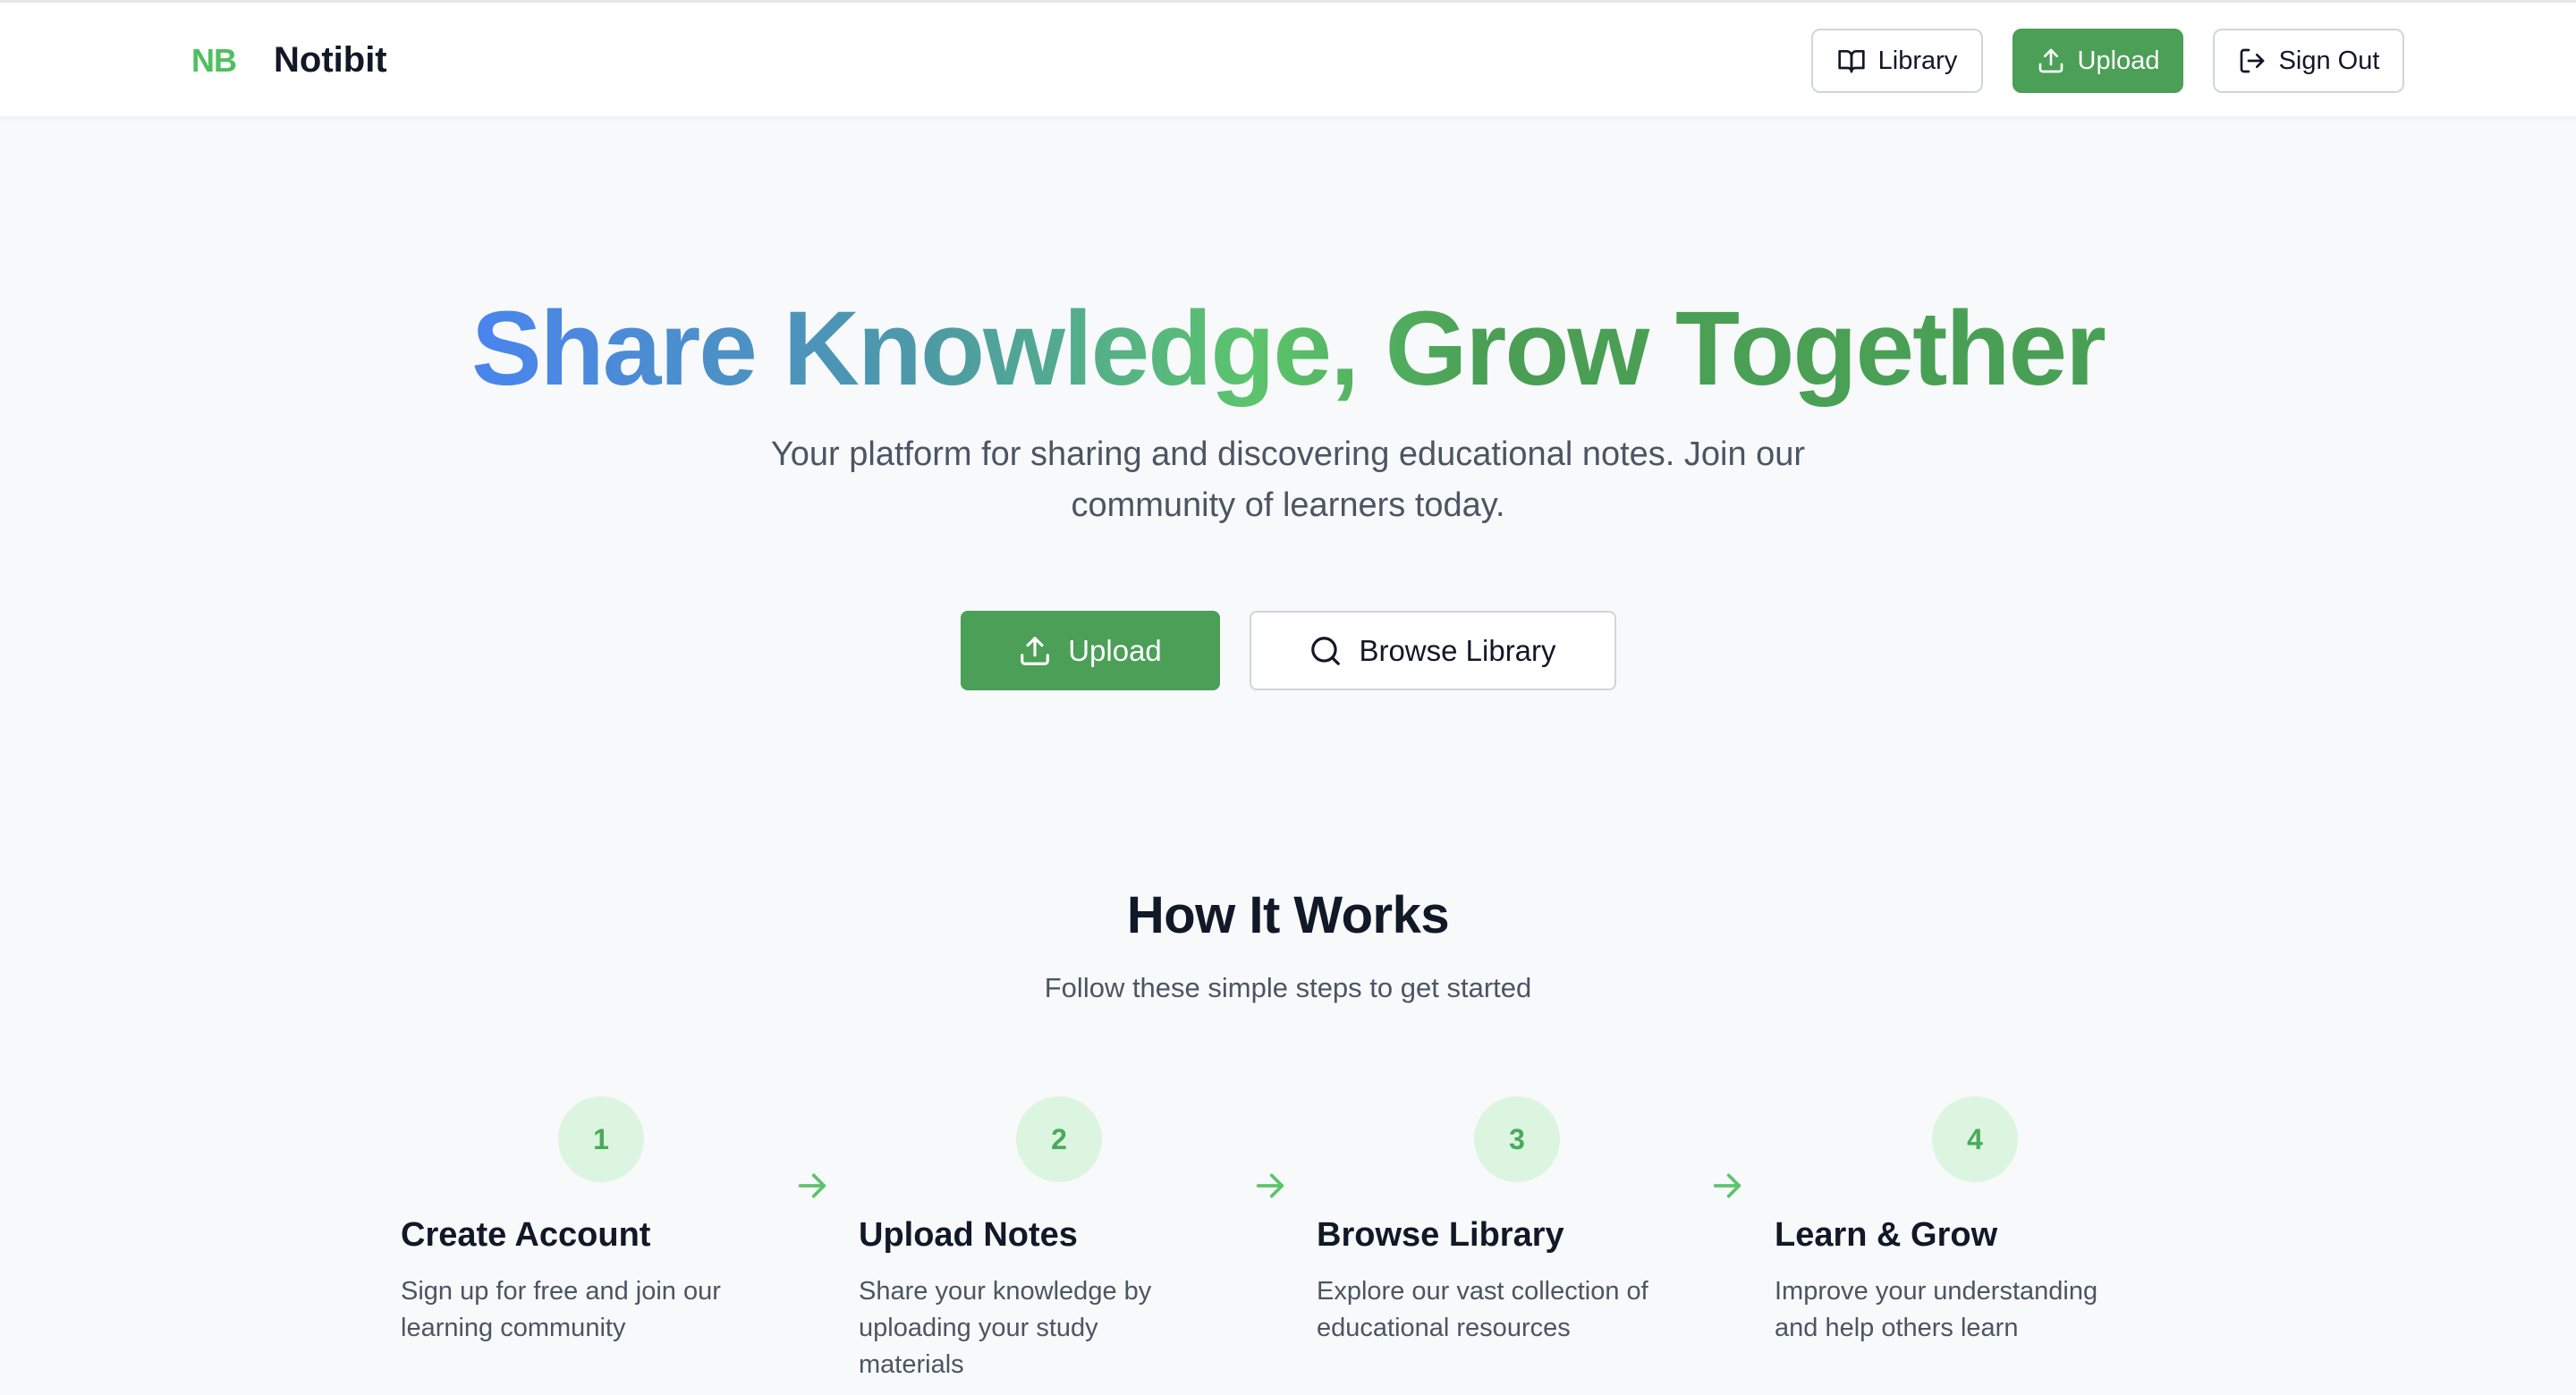 This screenshot has width=2576, height=1395. What do you see at coordinates (1851, 61) in the screenshot?
I see `book-open-icon` at bounding box center [1851, 61].